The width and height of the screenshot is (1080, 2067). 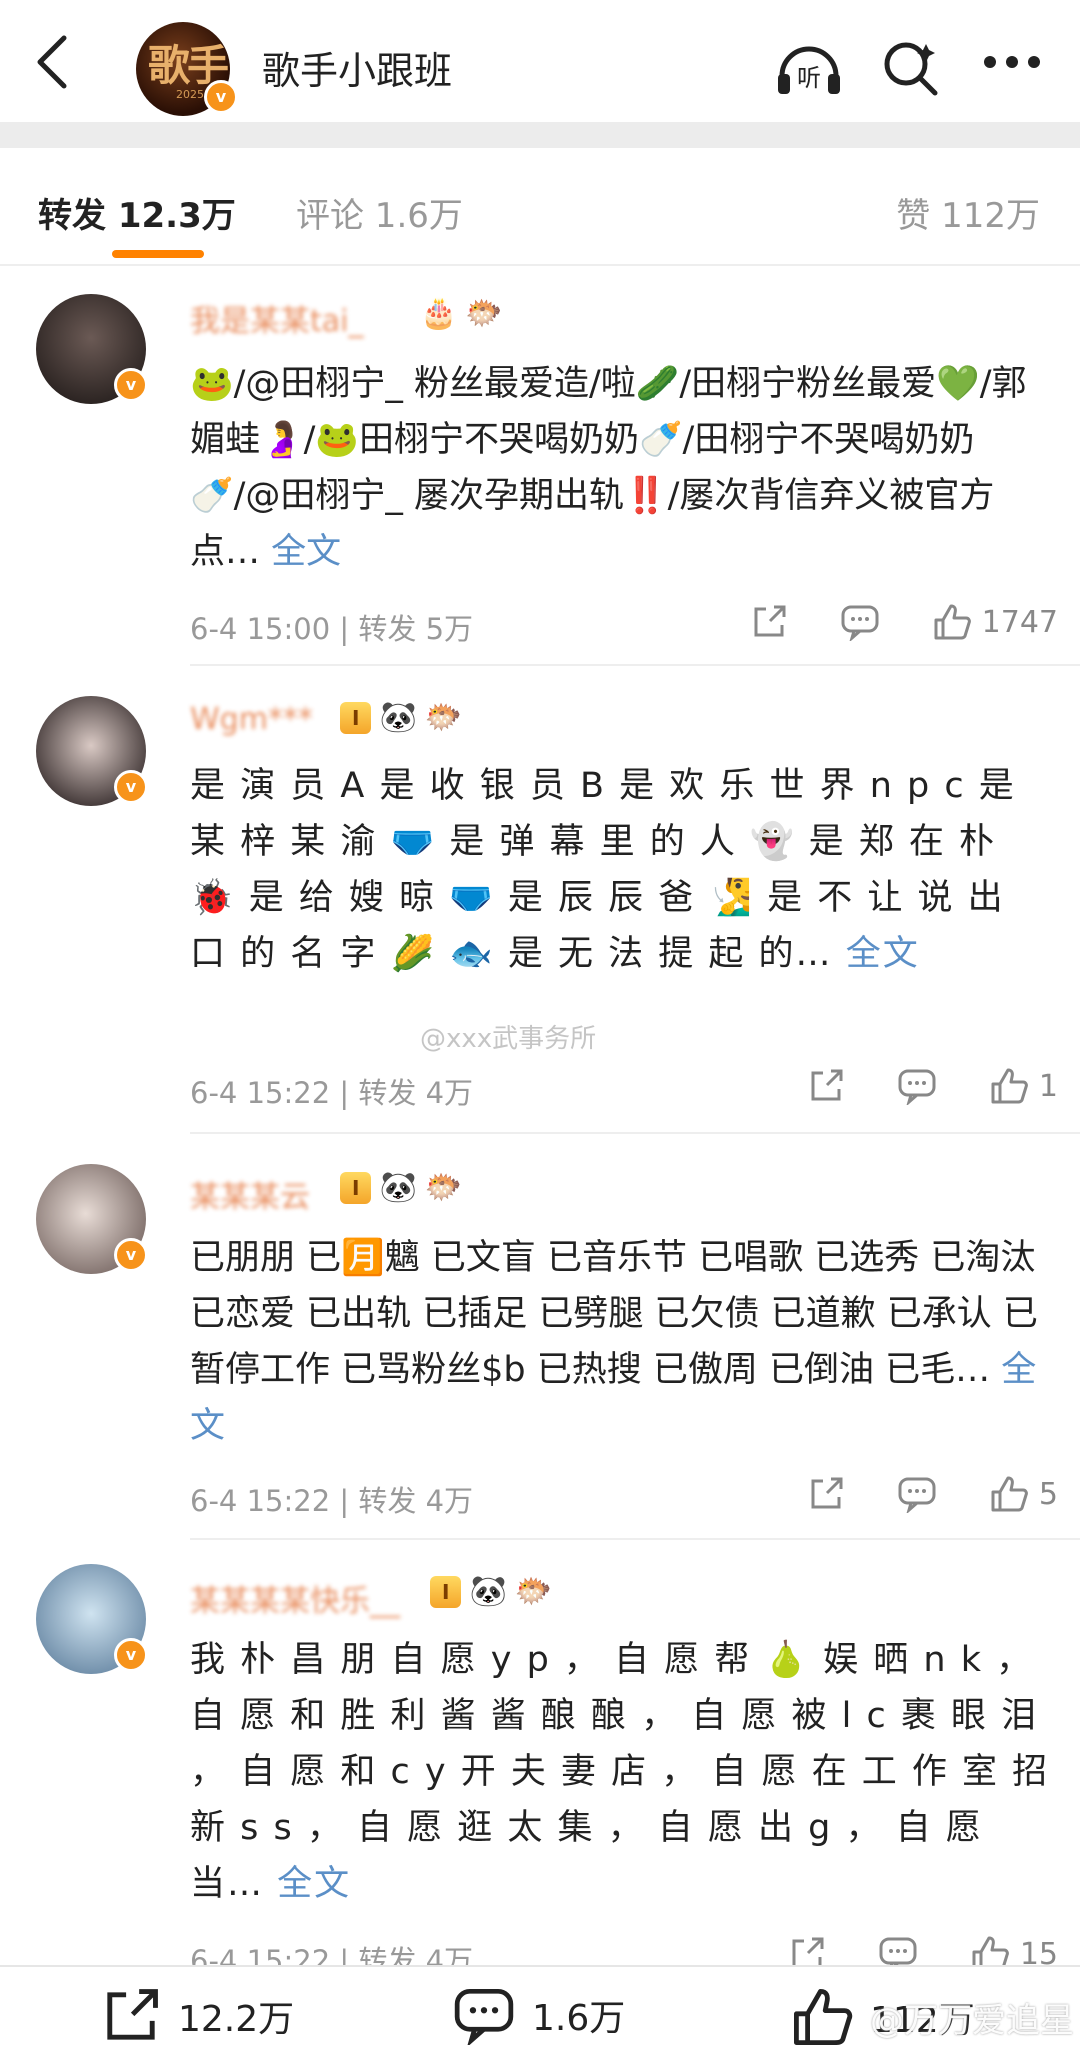 What do you see at coordinates (1048, 1086) in the screenshot?
I see `like-count: 1` at bounding box center [1048, 1086].